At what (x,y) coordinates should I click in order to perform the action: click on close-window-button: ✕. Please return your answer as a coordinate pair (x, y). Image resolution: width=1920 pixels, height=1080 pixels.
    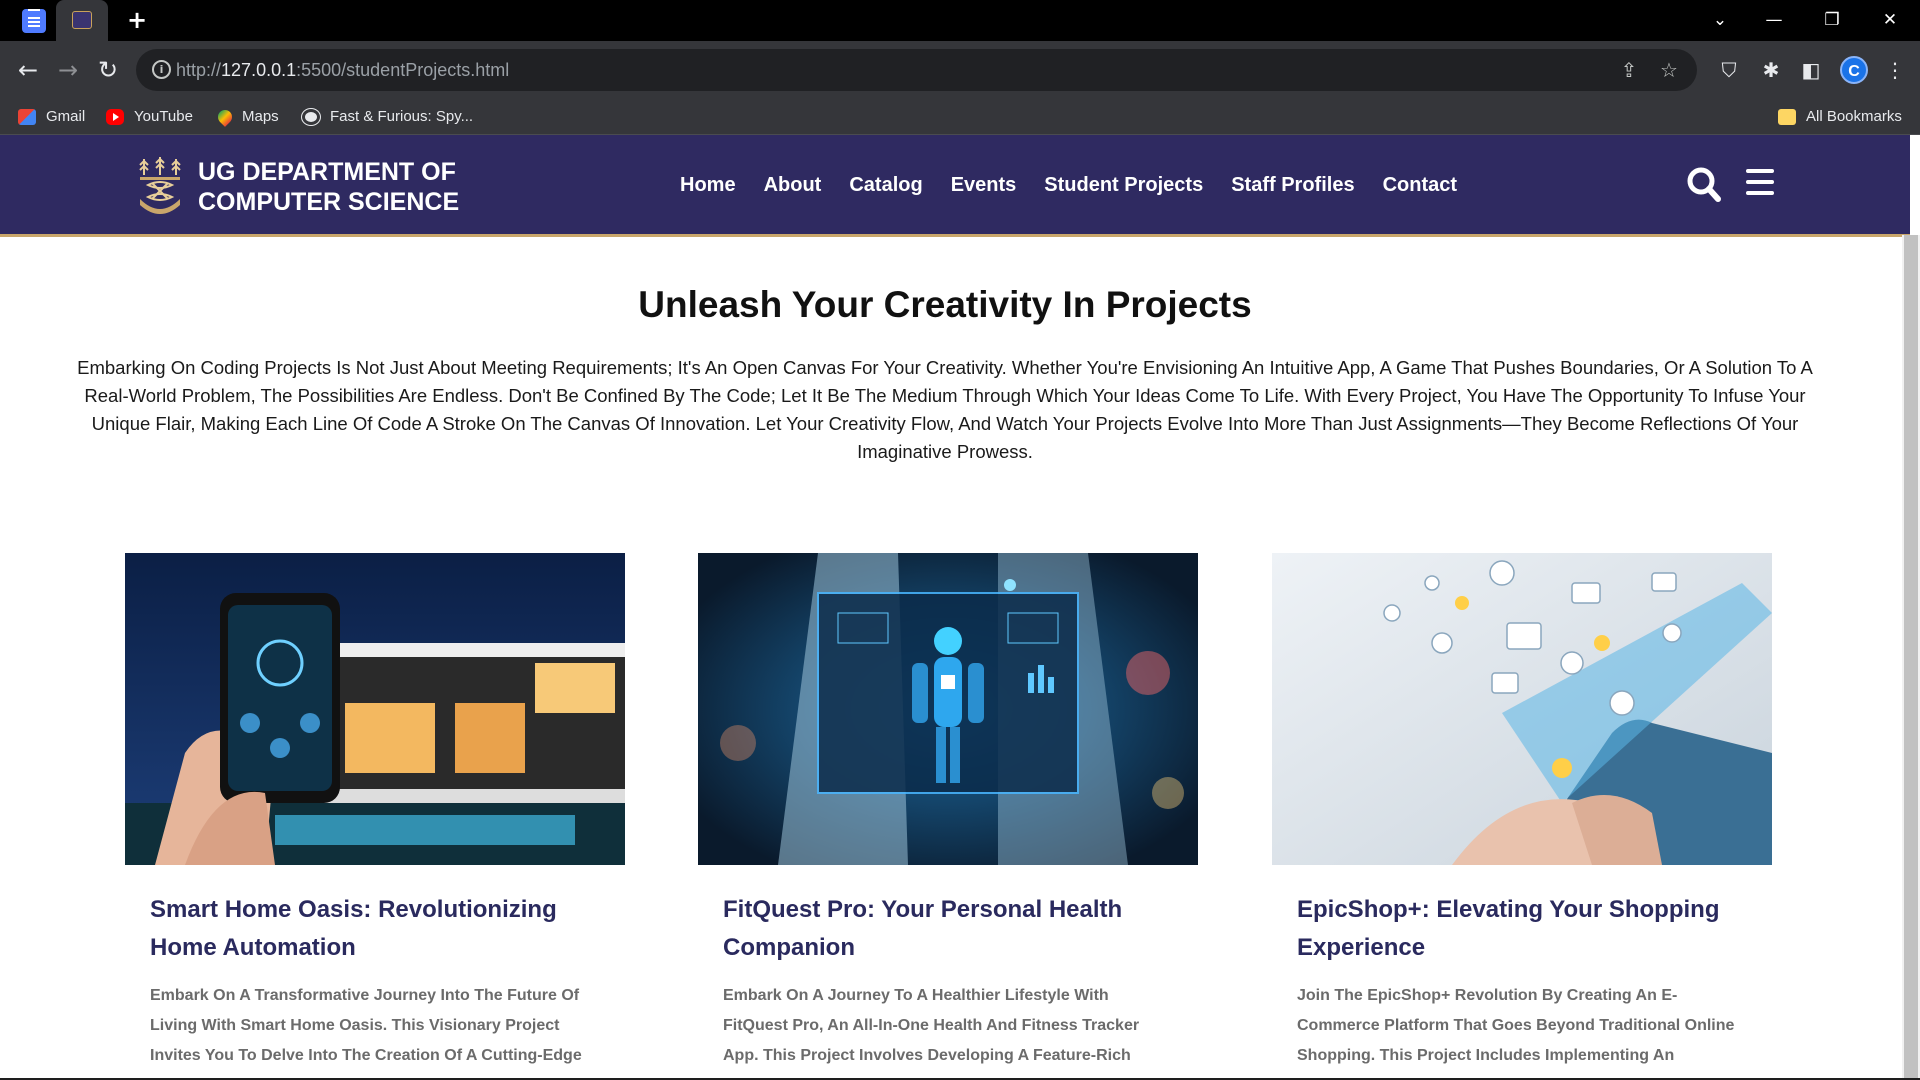
    Looking at the image, I should click on (1890, 20).